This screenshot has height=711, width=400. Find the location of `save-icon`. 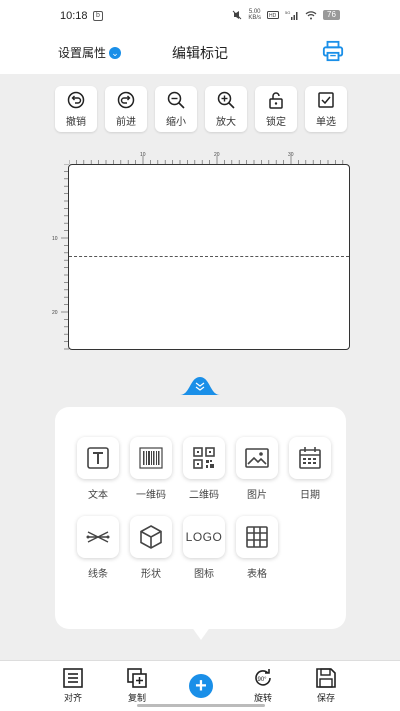

save-icon is located at coordinates (326, 678).